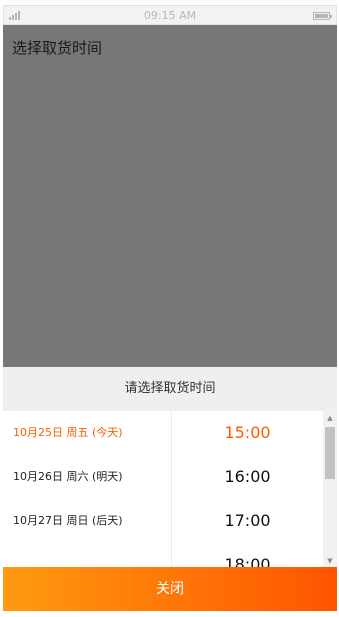  I want to click on close-button: 关闭, so click(170, 589).